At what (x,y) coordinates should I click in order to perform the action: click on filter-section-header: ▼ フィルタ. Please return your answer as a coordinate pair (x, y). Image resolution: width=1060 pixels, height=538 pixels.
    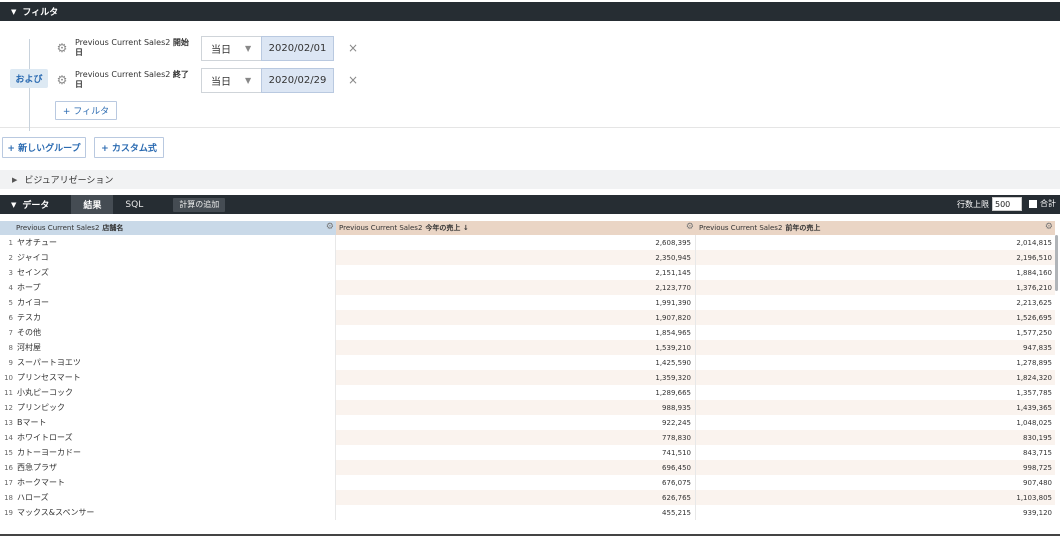
    Looking at the image, I should click on (530, 11).